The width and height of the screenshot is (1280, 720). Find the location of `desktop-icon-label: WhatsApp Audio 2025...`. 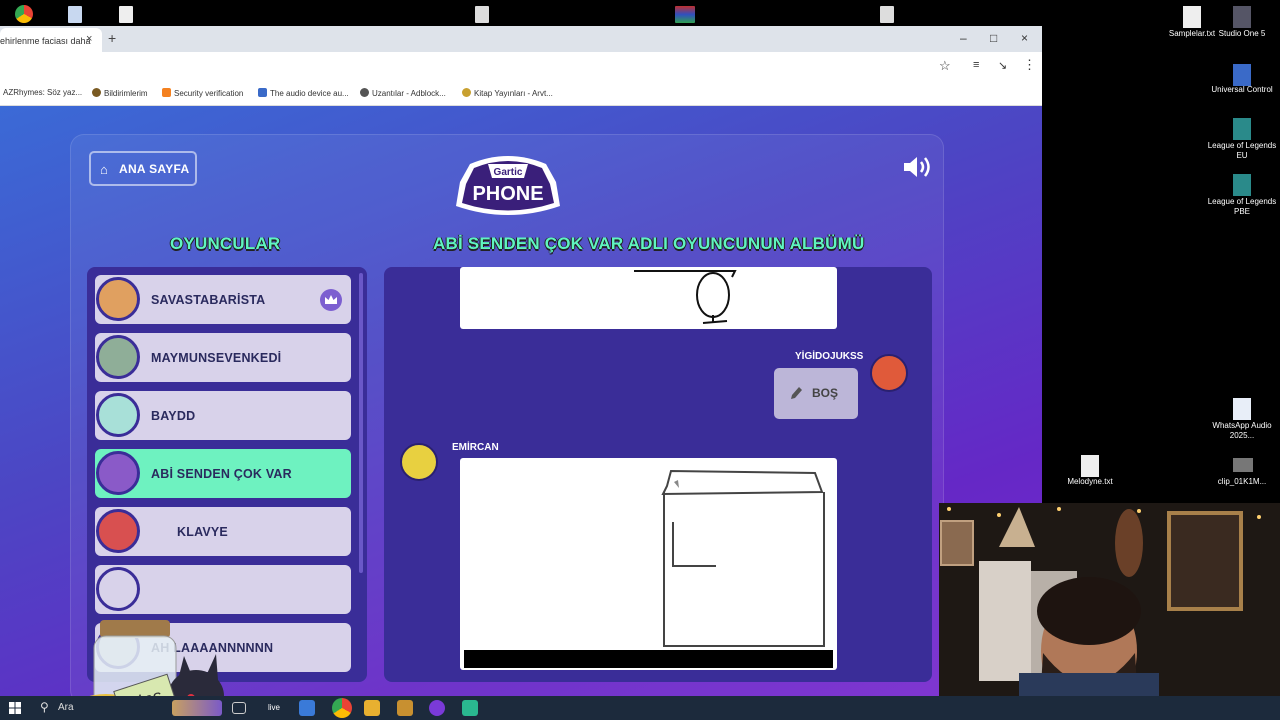

desktop-icon-label: WhatsApp Audio 2025... is located at coordinates (1242, 430).